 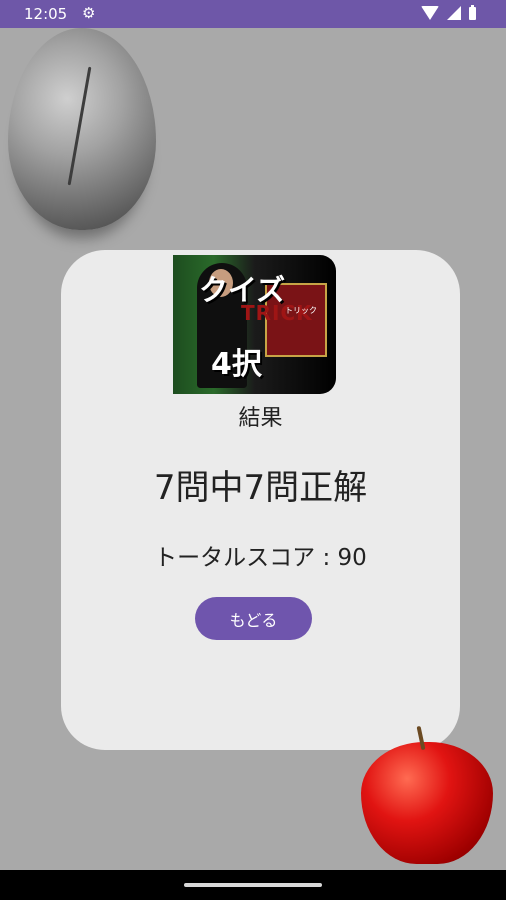 What do you see at coordinates (253, 14) in the screenshot?
I see `status-bar: 12:05 ⚙` at bounding box center [253, 14].